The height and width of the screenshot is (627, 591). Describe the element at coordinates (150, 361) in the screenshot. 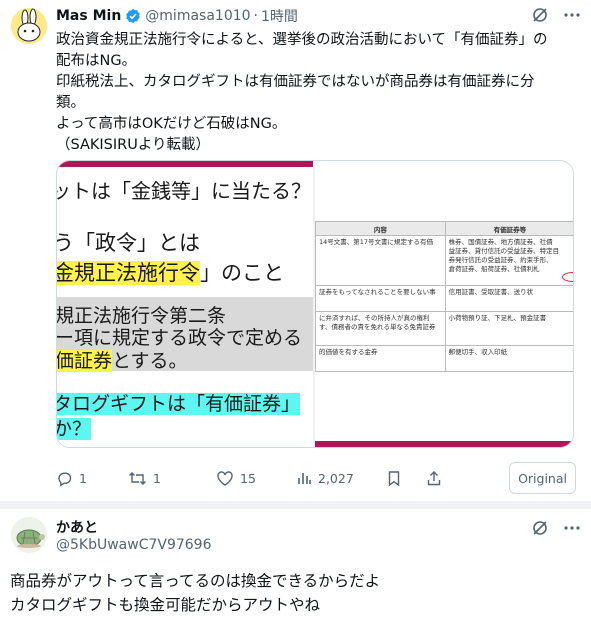

I see `slide-text: とする。` at that location.